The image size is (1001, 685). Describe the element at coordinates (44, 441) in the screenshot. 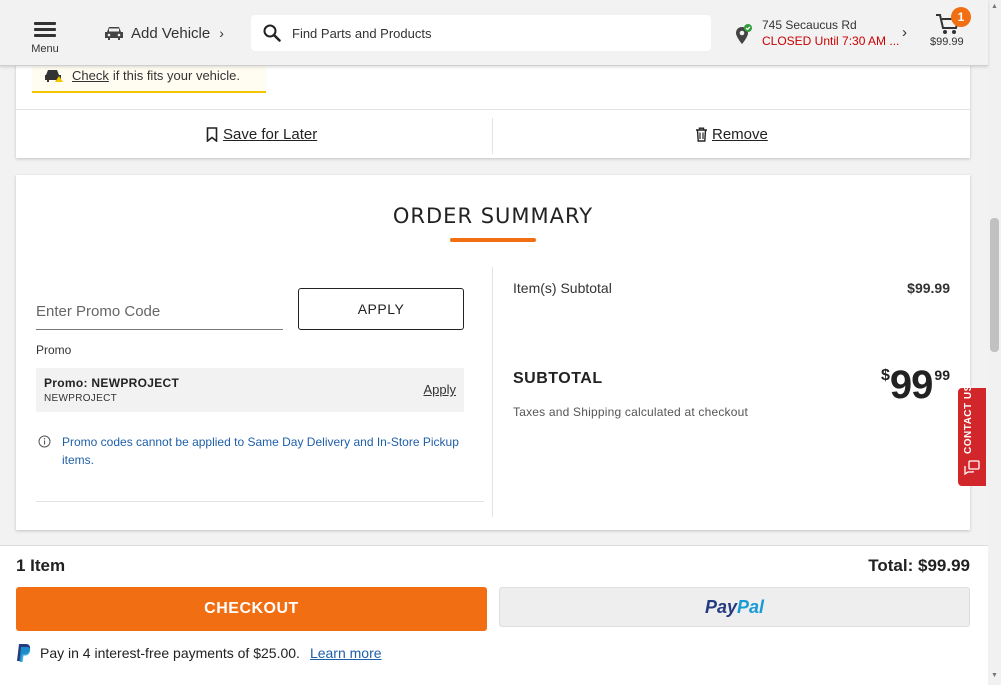

I see `info-icon` at that location.